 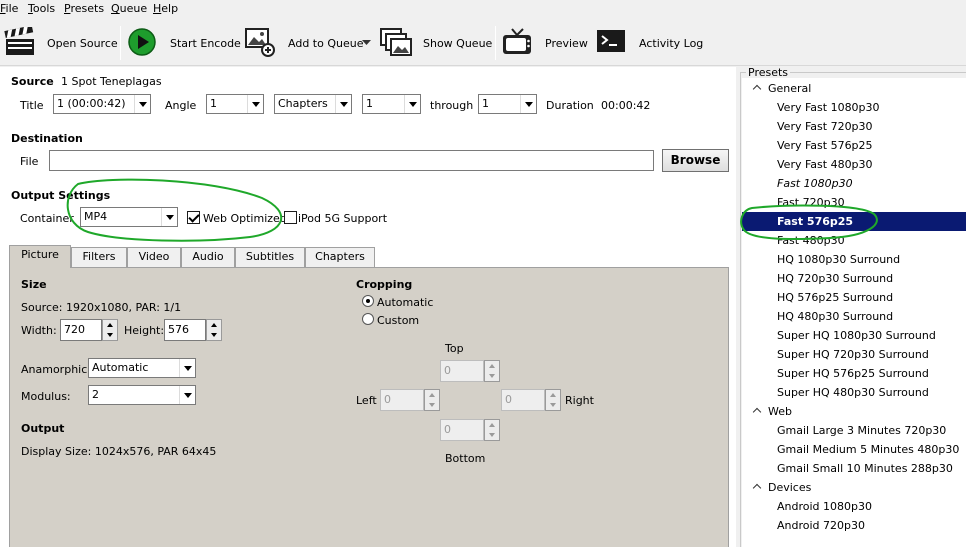 I want to click on crop-left-input: 0, so click(x=402, y=400).